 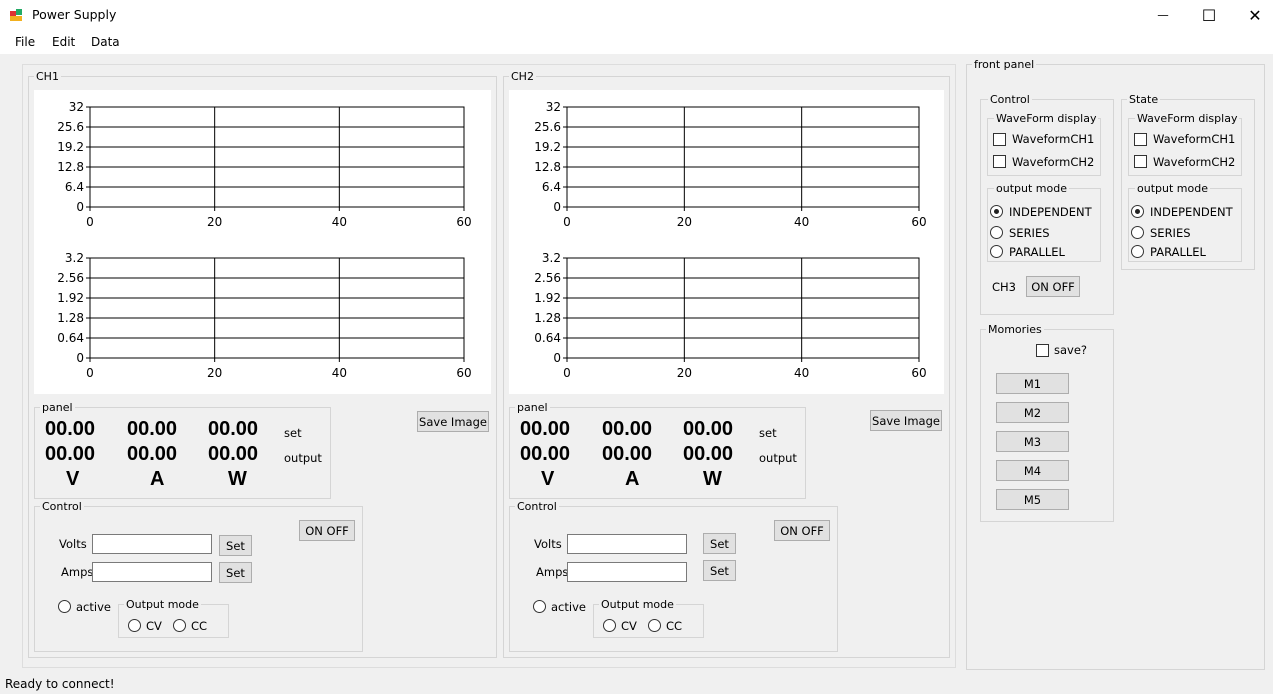 What do you see at coordinates (1137, 232) in the screenshot?
I see `fp-state-series-radio` at bounding box center [1137, 232].